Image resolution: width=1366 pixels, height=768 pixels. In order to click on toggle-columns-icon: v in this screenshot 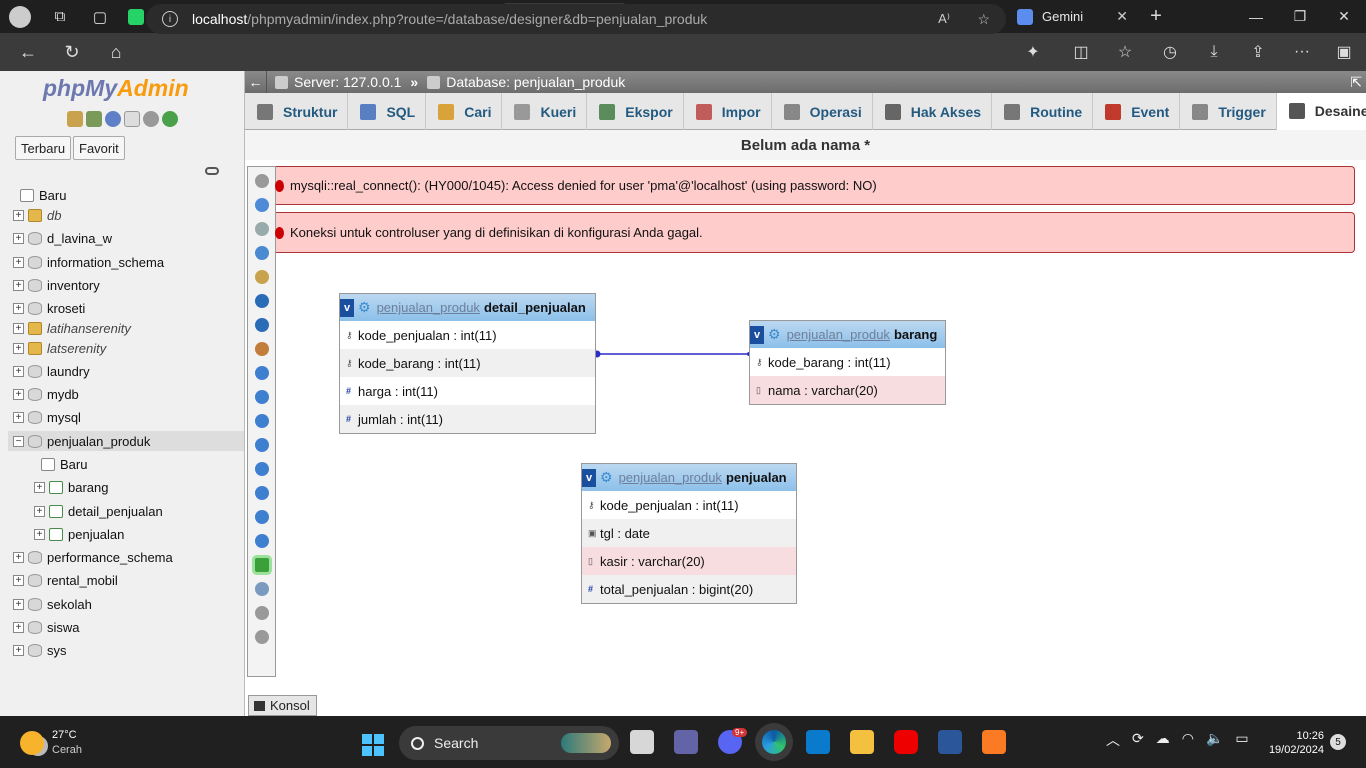, I will do `click(347, 307)`.